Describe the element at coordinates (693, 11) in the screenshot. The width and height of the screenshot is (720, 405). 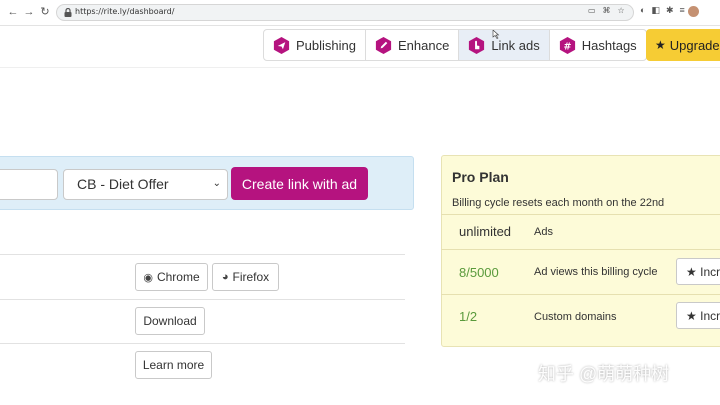
I see `profile-avatar` at that location.